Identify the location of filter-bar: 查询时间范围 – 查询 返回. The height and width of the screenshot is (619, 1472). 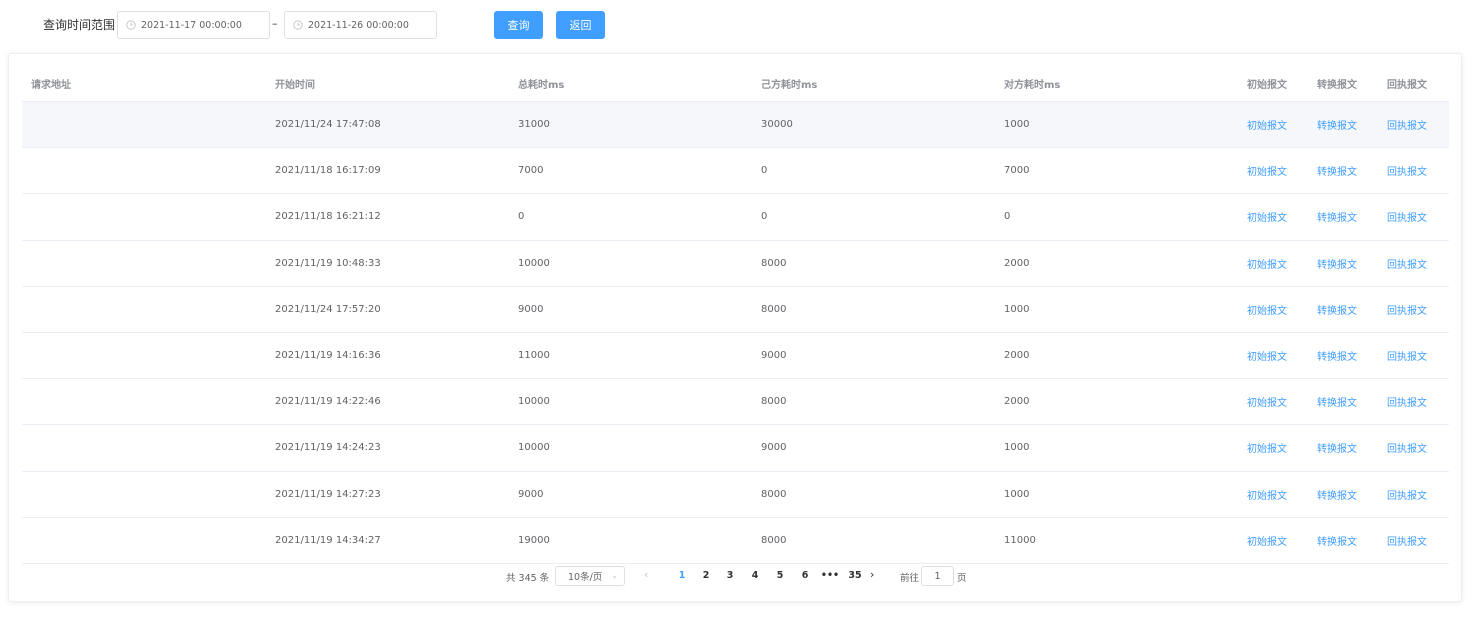
(736, 26).